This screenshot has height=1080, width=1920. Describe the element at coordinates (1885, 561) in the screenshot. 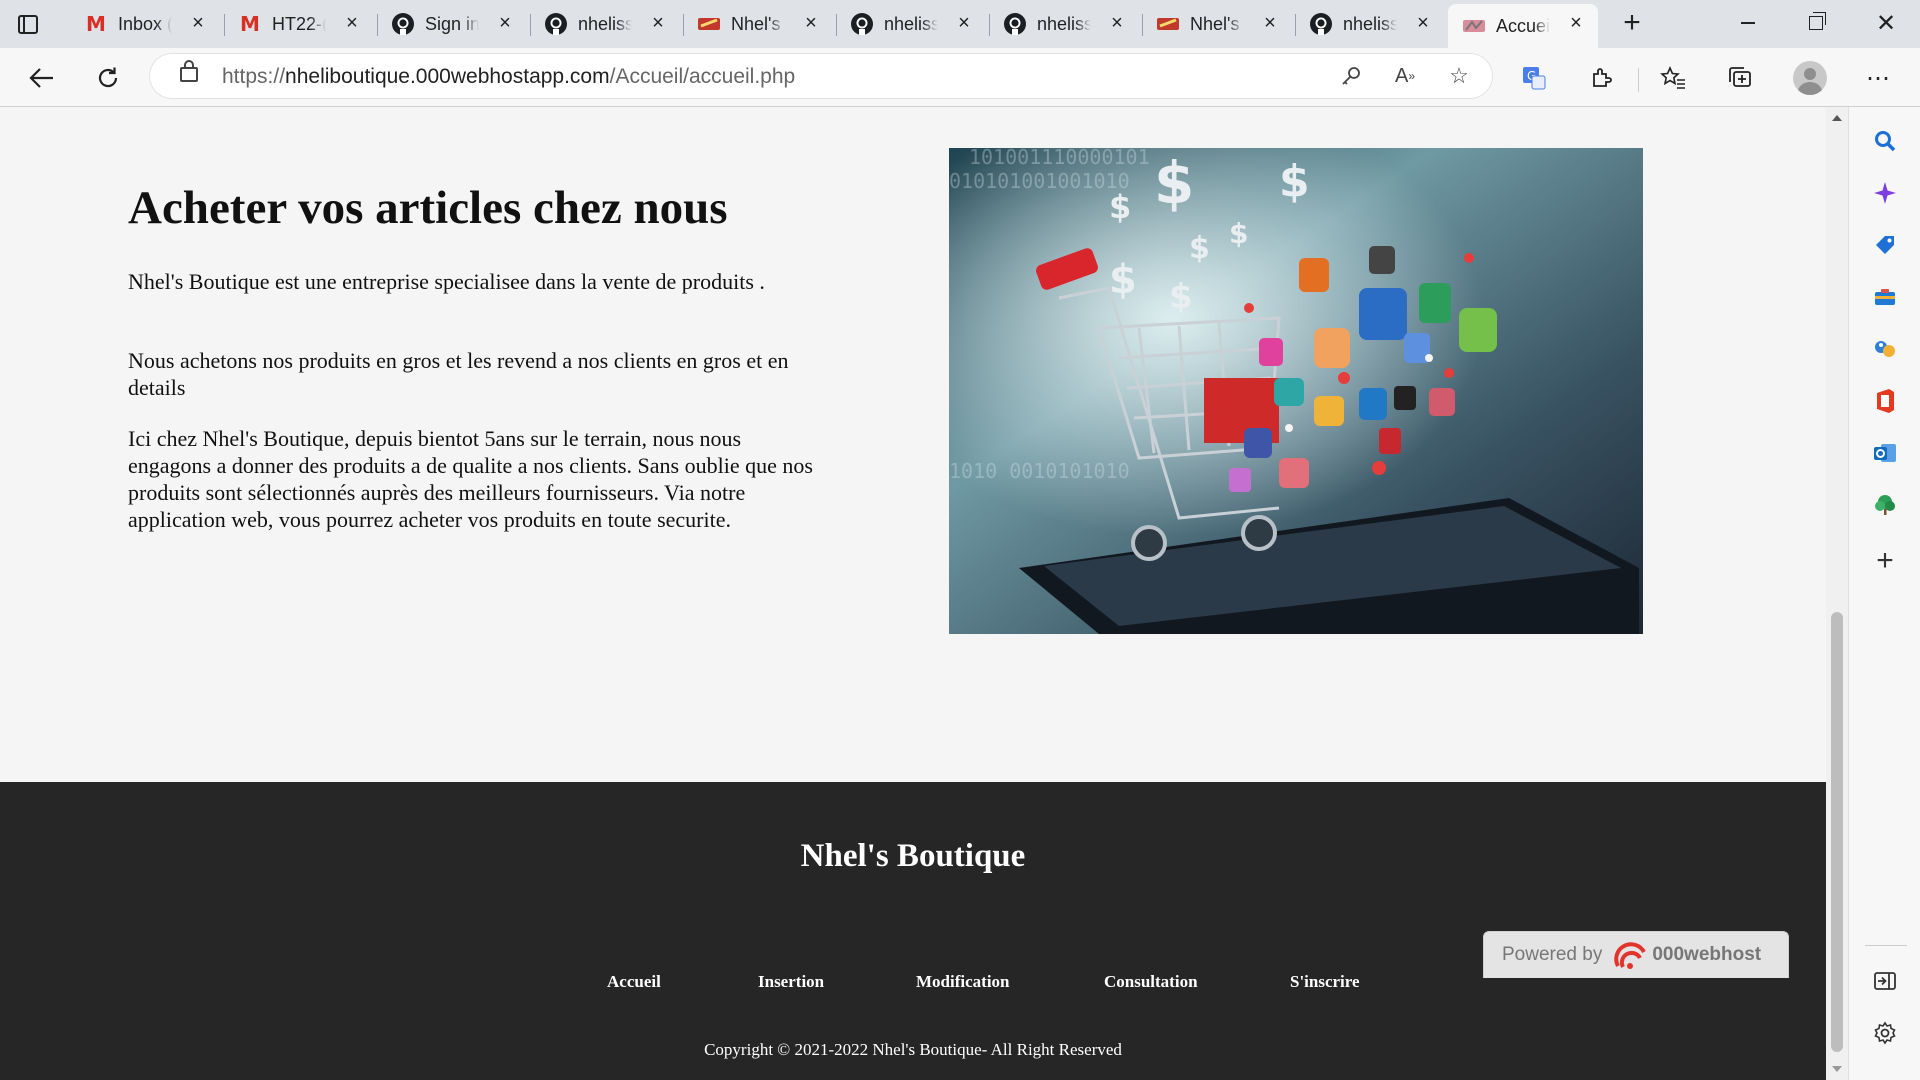

I see `add-icon: +` at that location.